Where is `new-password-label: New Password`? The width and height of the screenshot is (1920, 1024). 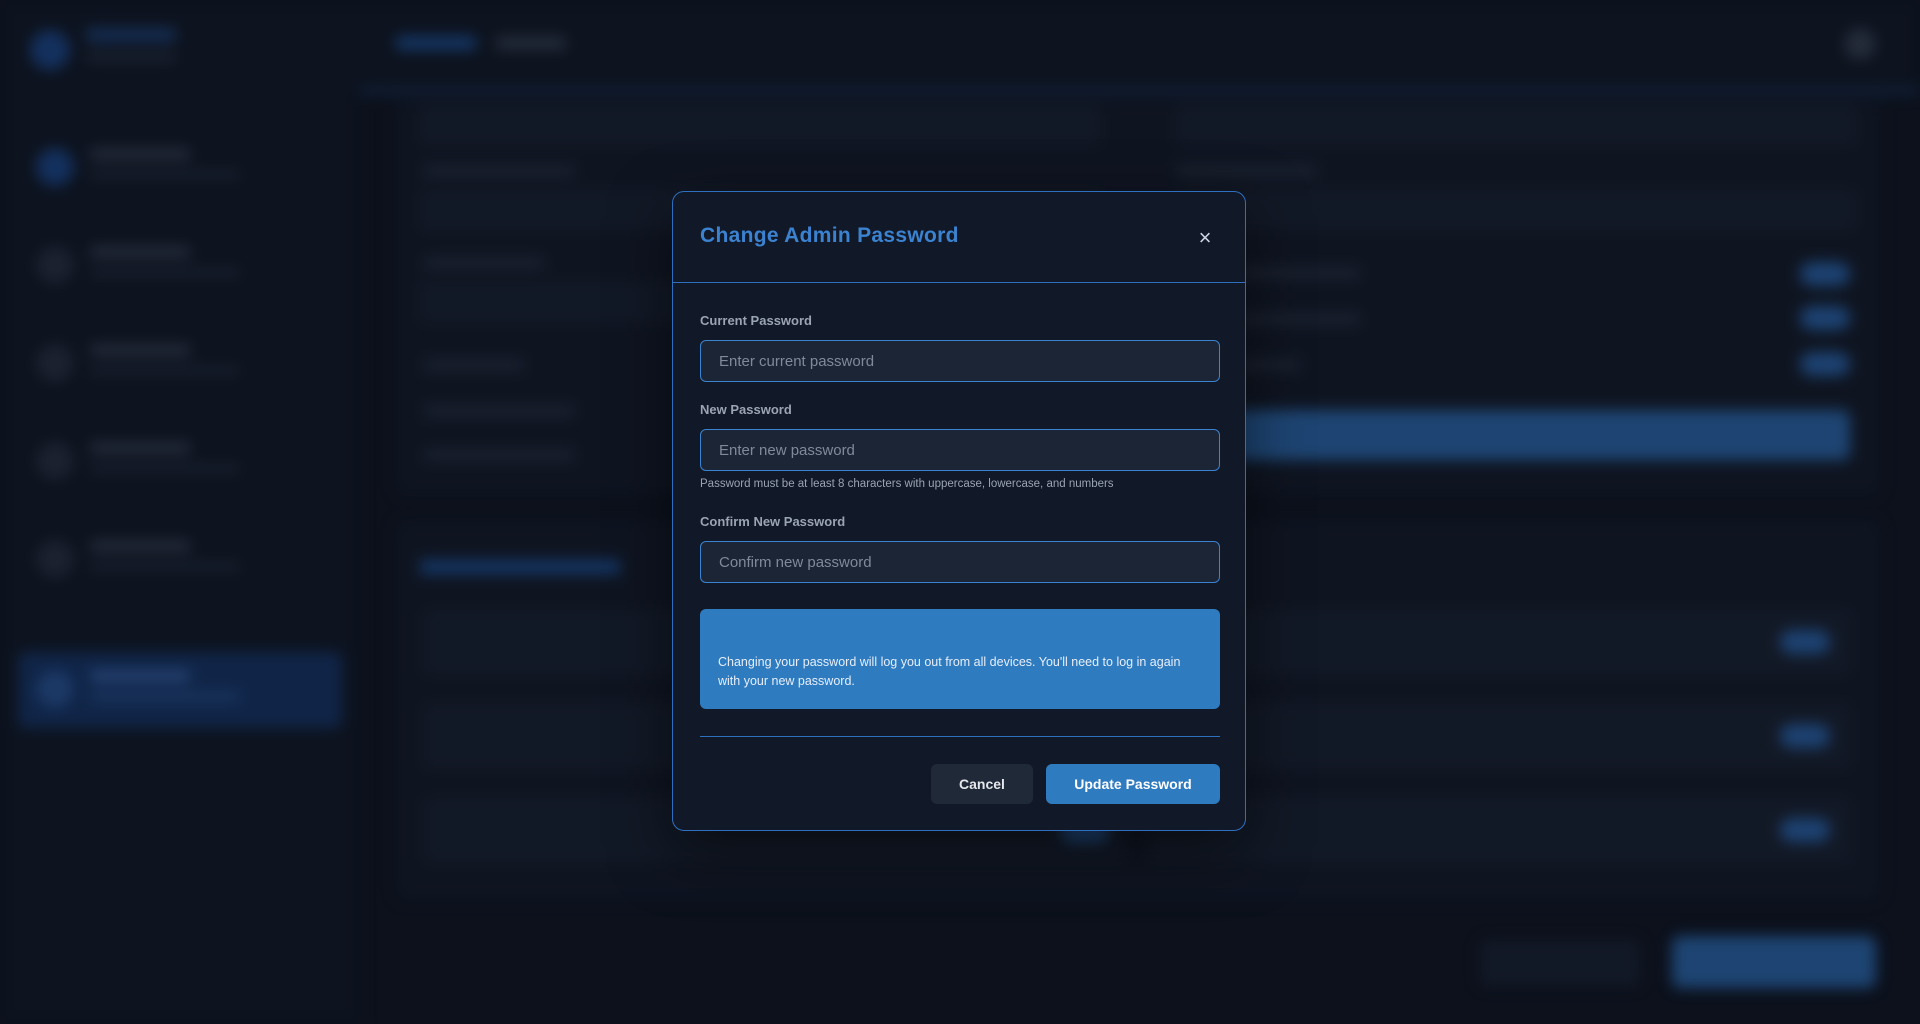
new-password-label: New Password is located at coordinates (746, 409).